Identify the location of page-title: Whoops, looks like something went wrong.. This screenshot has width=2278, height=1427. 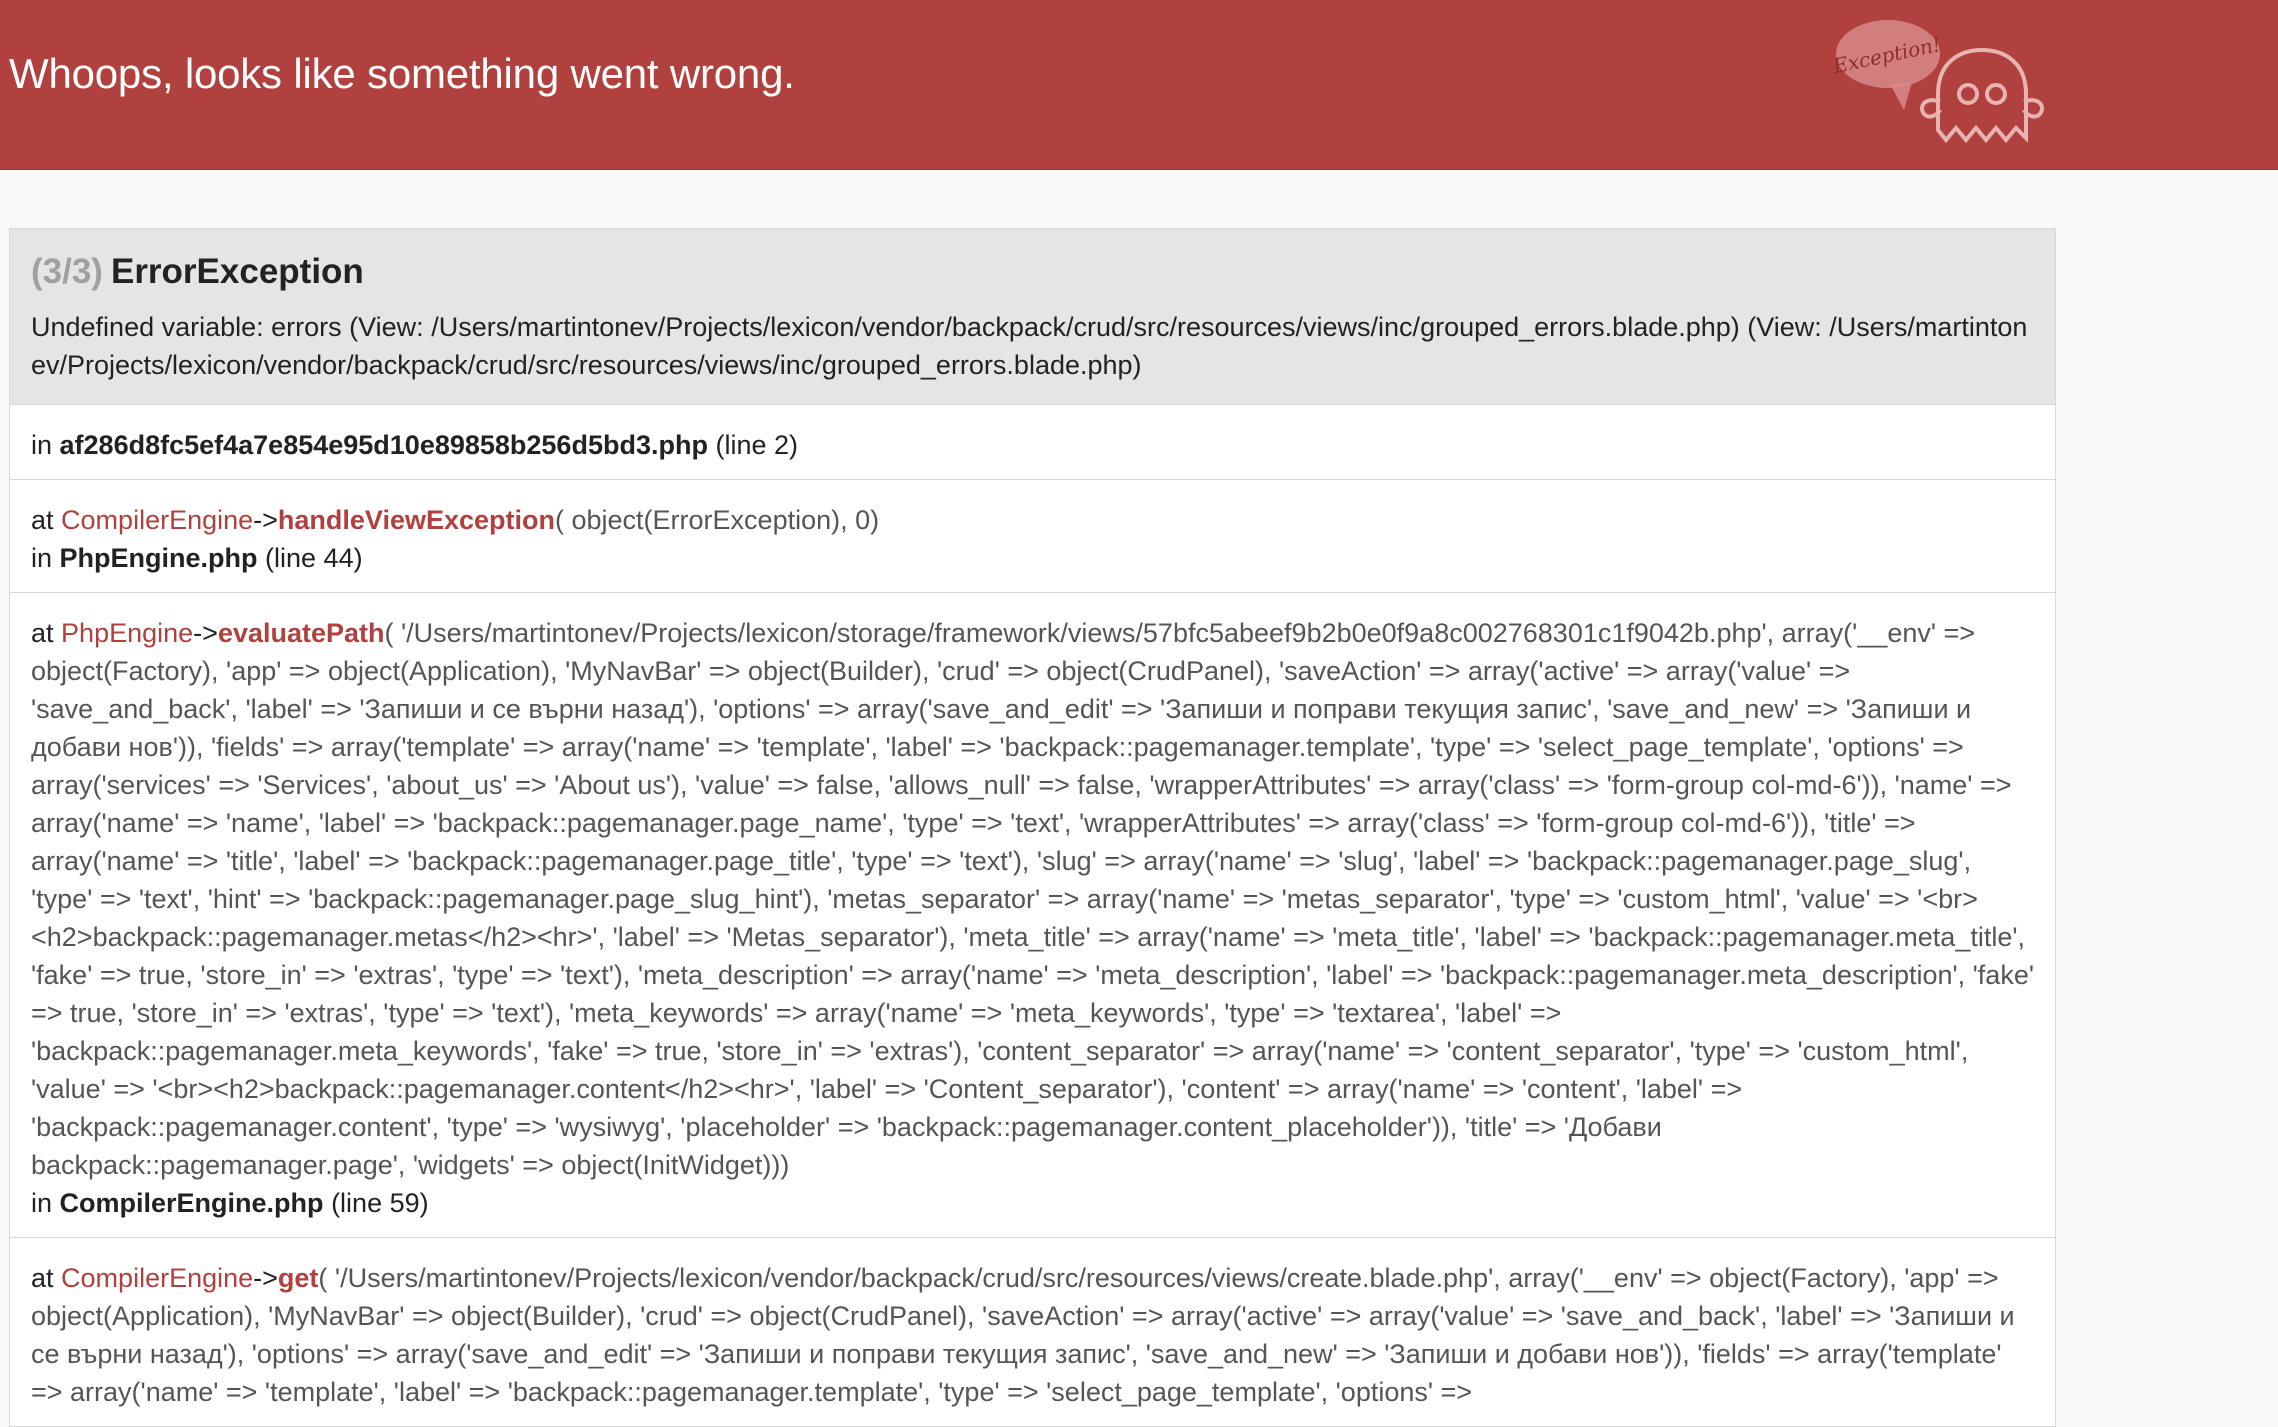
(402, 73).